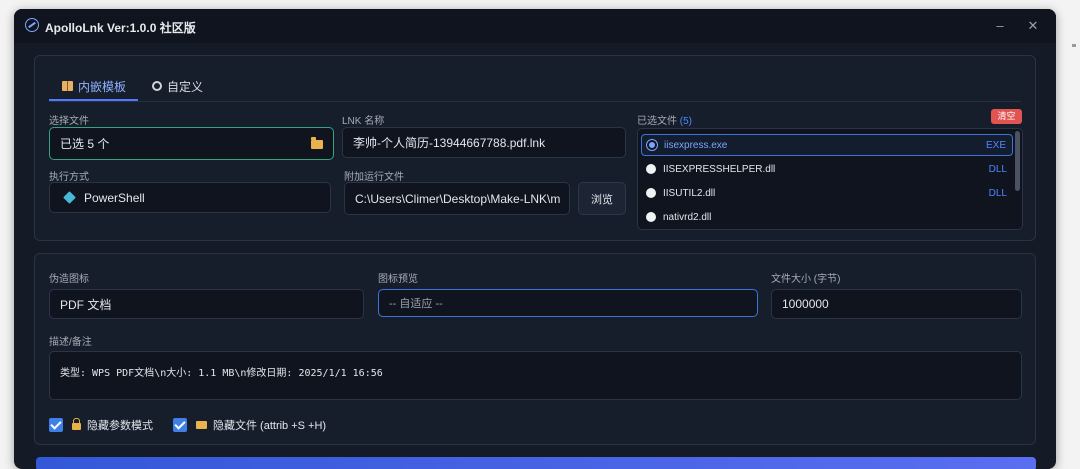  I want to click on exec-mode-label: 执行方式, so click(69, 177).